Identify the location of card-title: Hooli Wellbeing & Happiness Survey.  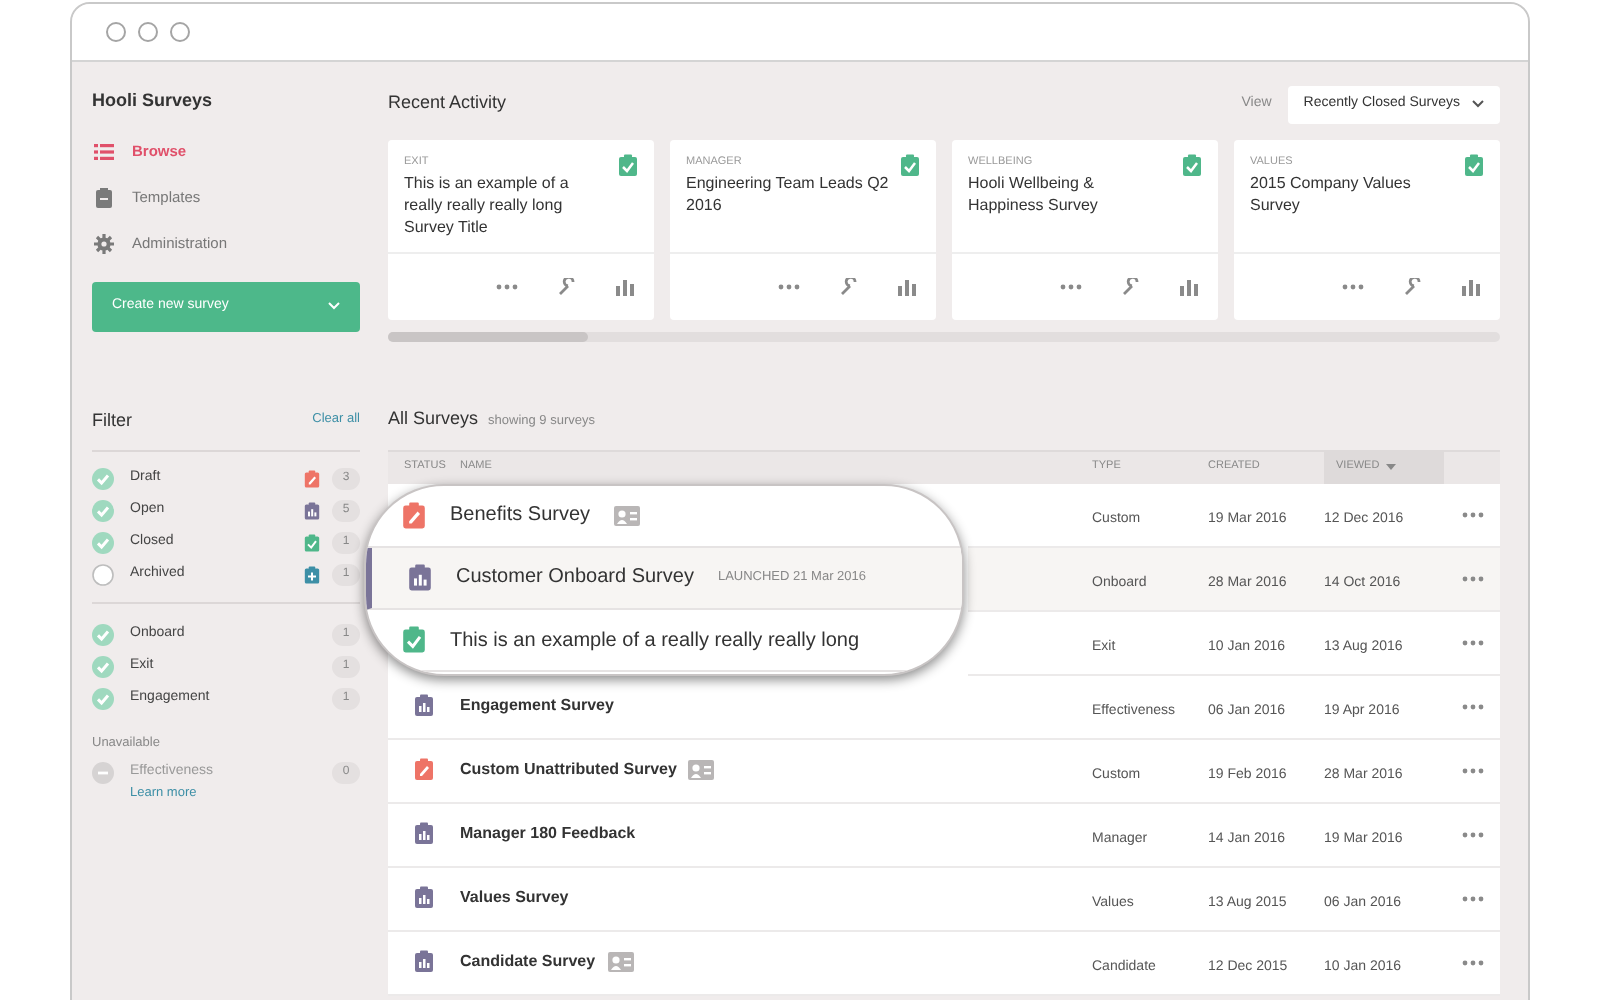
(1034, 194).